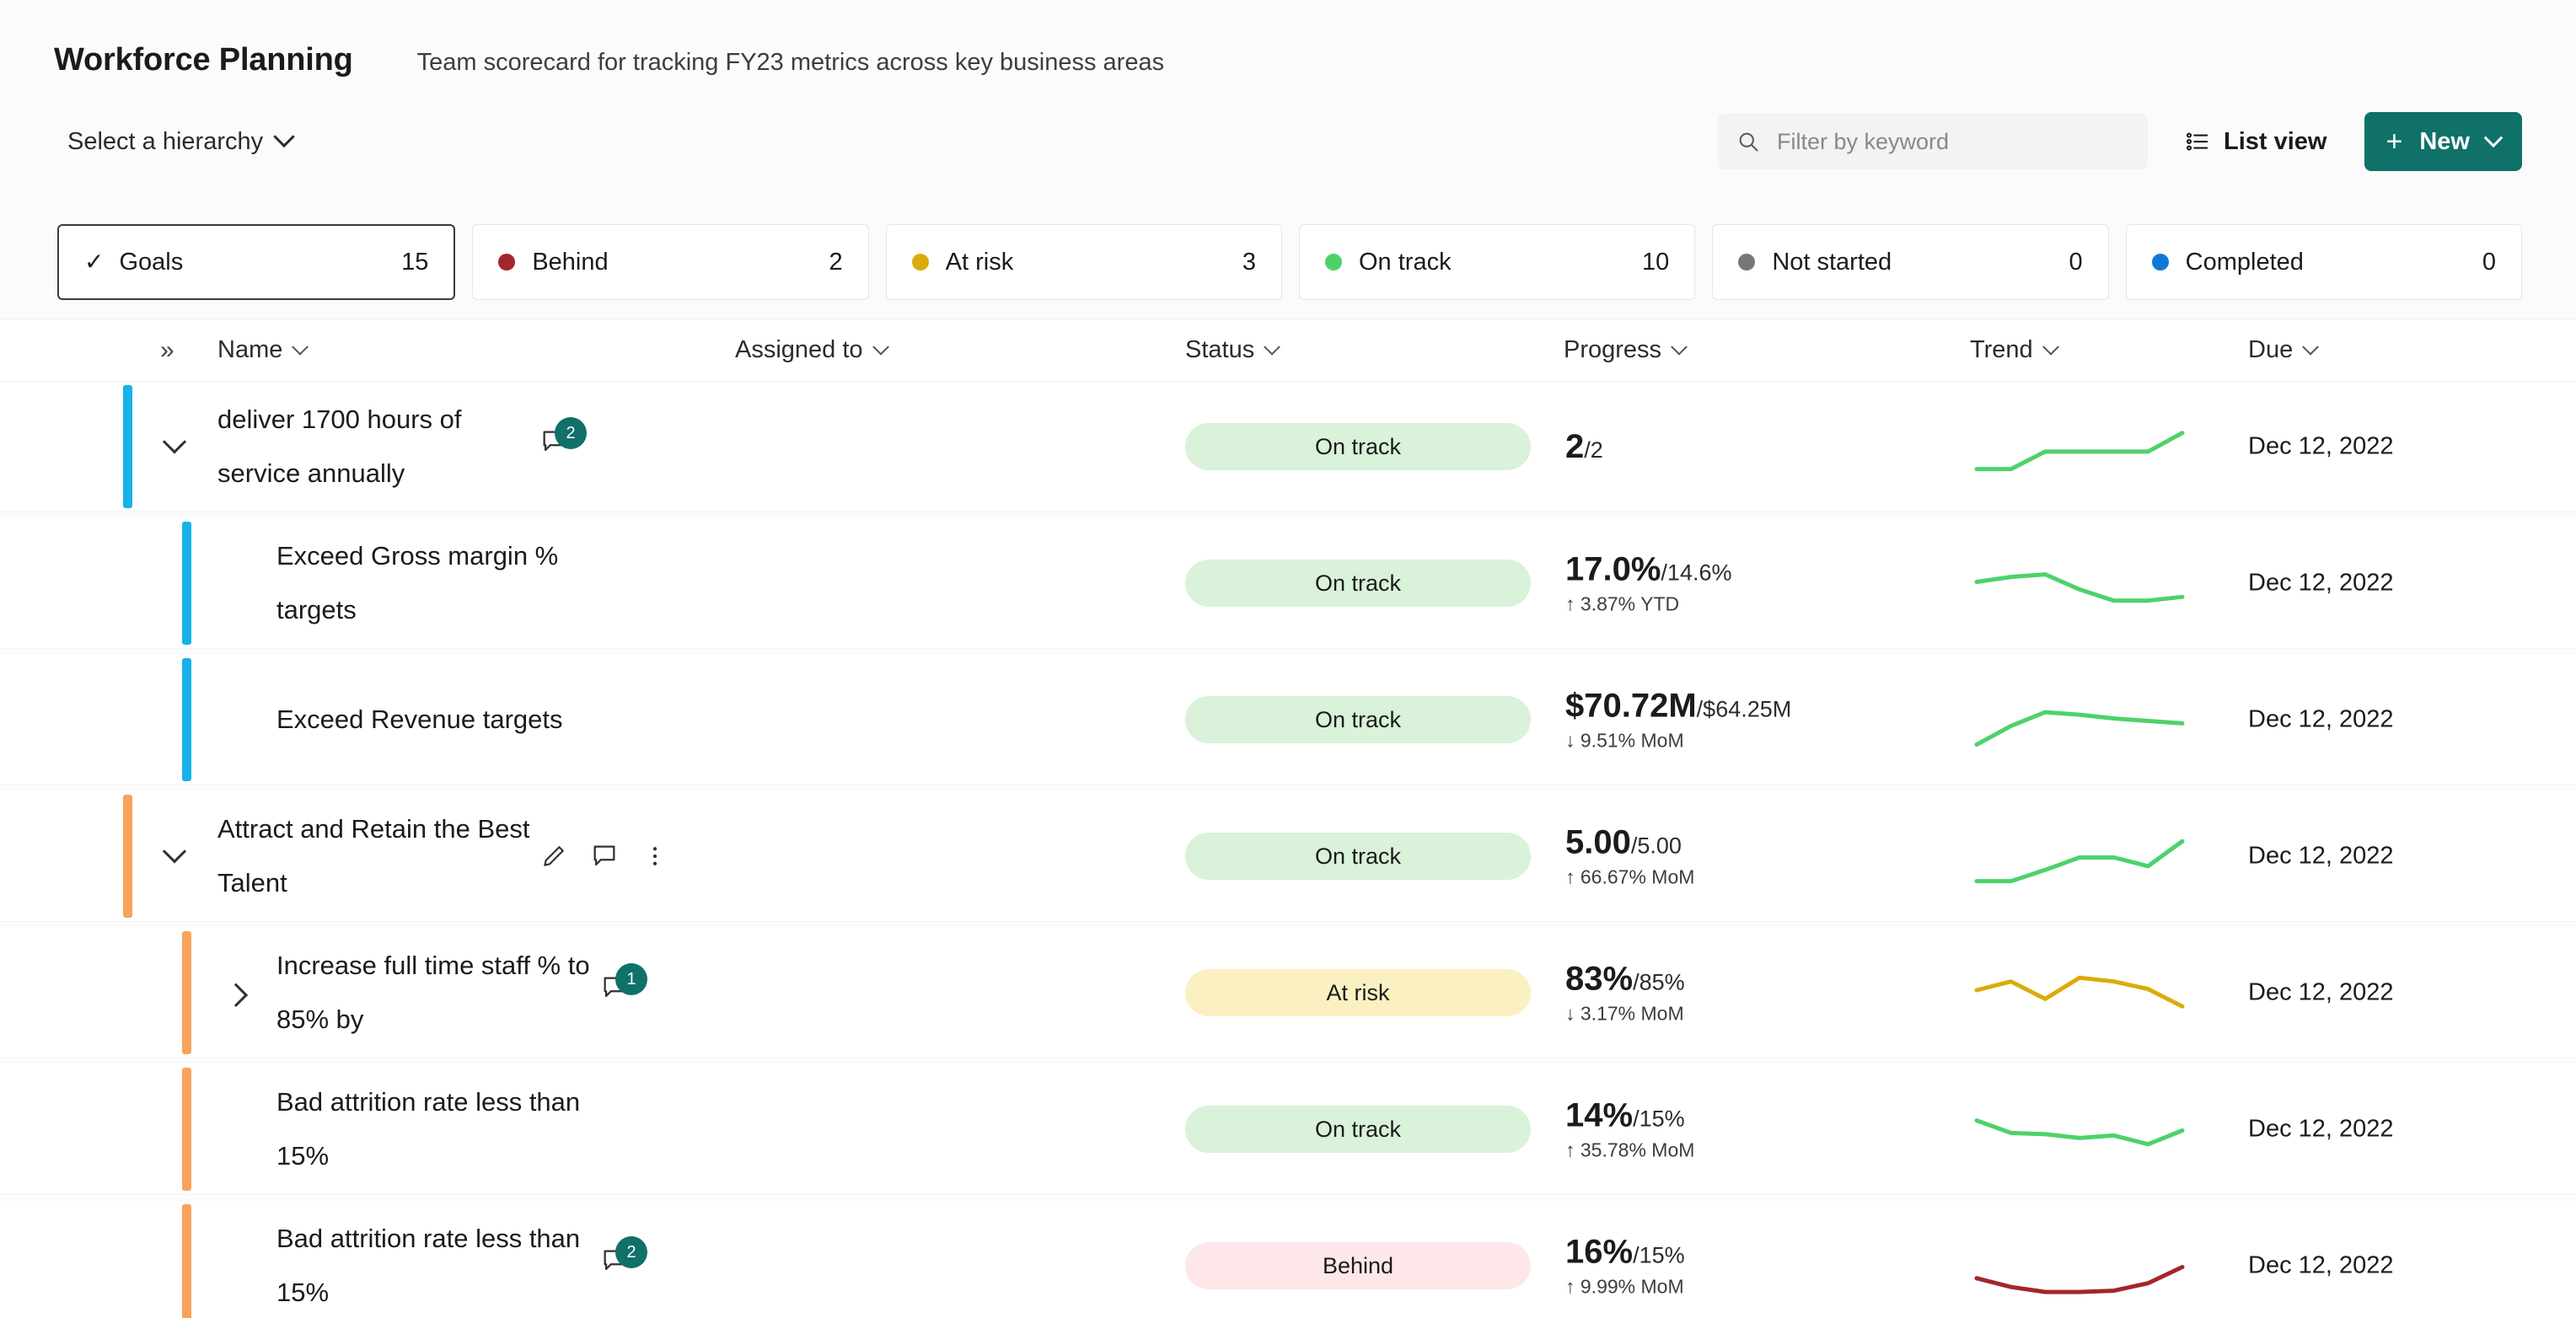  Describe the element at coordinates (1083, 262) in the screenshot. I see `filter-chip-at-risk: At risk 3` at that location.